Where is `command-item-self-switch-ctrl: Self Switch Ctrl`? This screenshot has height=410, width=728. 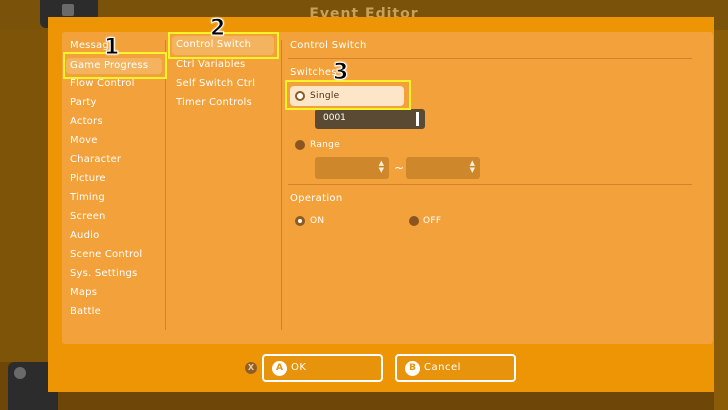 command-item-self-switch-ctrl: Self Switch Ctrl is located at coordinates (215, 84).